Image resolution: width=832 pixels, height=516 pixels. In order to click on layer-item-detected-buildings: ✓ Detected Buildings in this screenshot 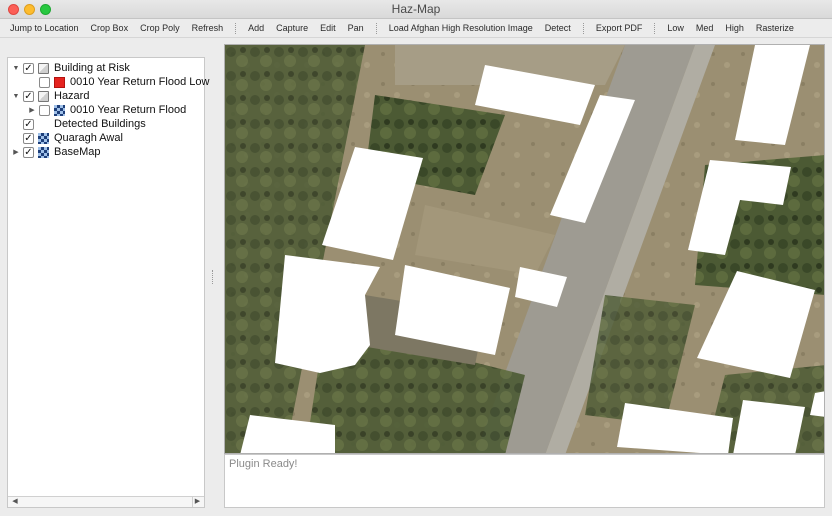, I will do `click(78, 124)`.